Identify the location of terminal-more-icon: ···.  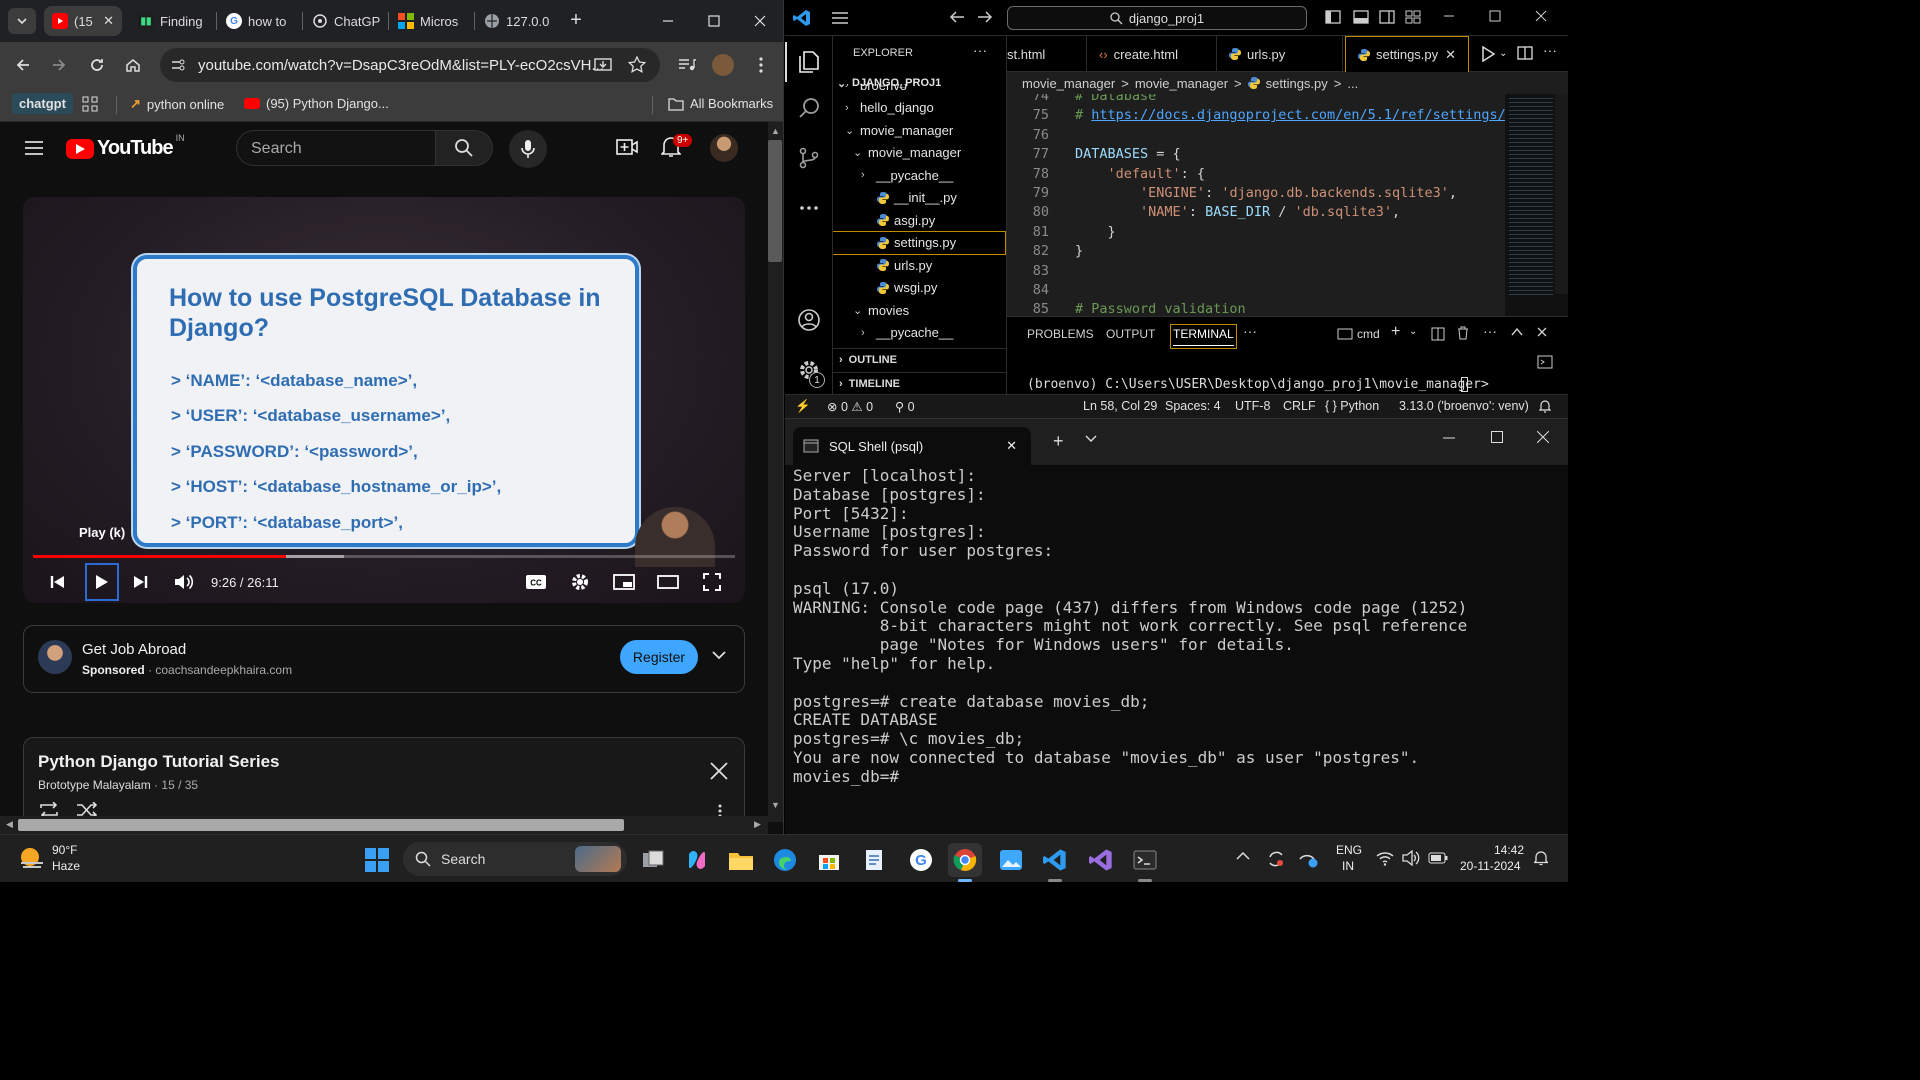
(1490, 331).